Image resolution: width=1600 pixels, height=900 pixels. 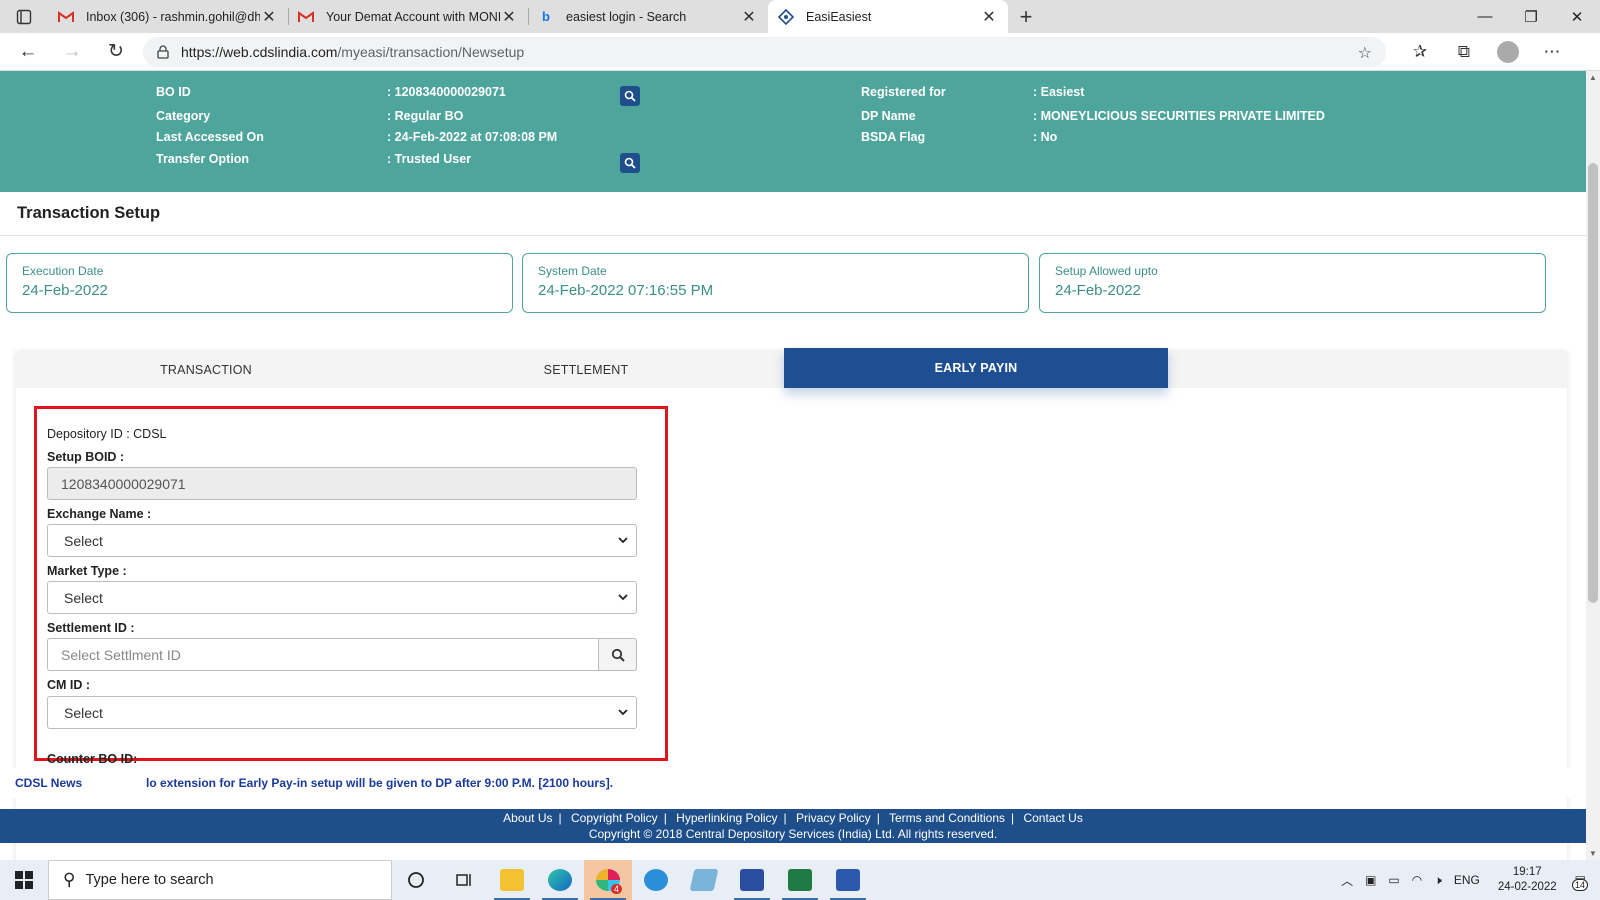 I want to click on gmail-icon, so click(x=66, y=17).